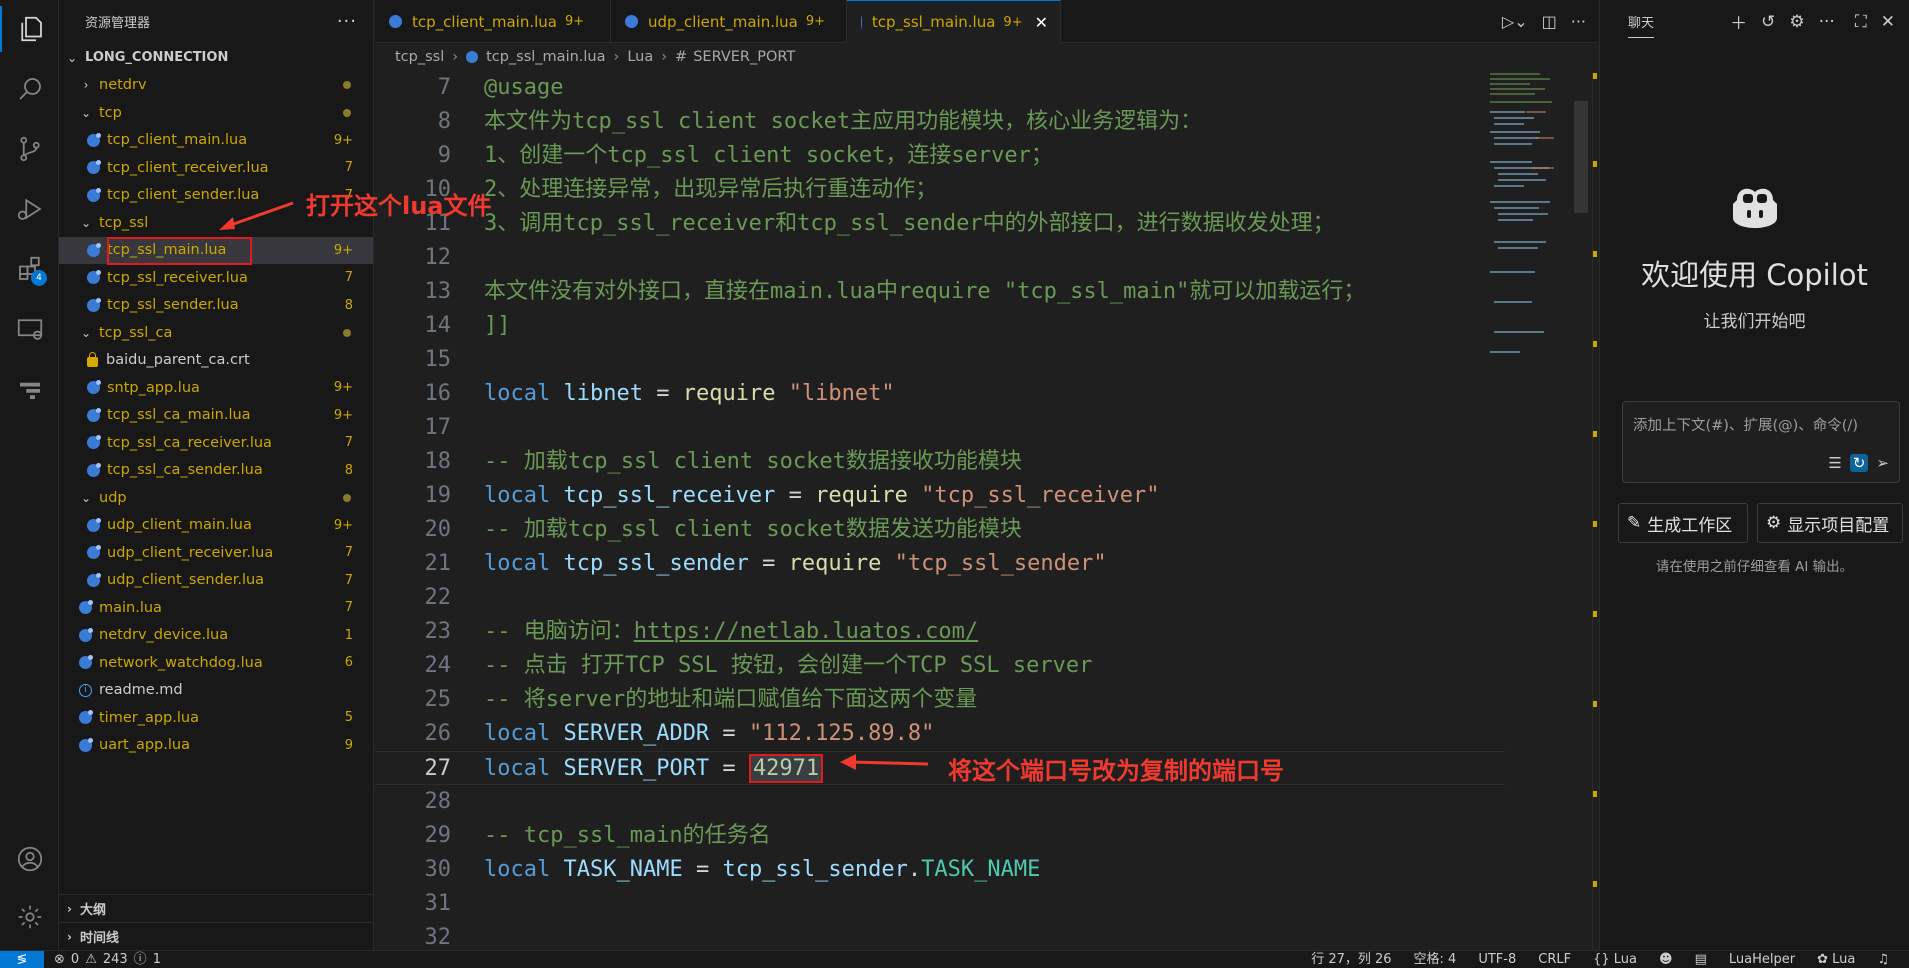  What do you see at coordinates (940, 768) in the screenshot?
I see `code-line: 27 local SERVER_PORT = 42971` at bounding box center [940, 768].